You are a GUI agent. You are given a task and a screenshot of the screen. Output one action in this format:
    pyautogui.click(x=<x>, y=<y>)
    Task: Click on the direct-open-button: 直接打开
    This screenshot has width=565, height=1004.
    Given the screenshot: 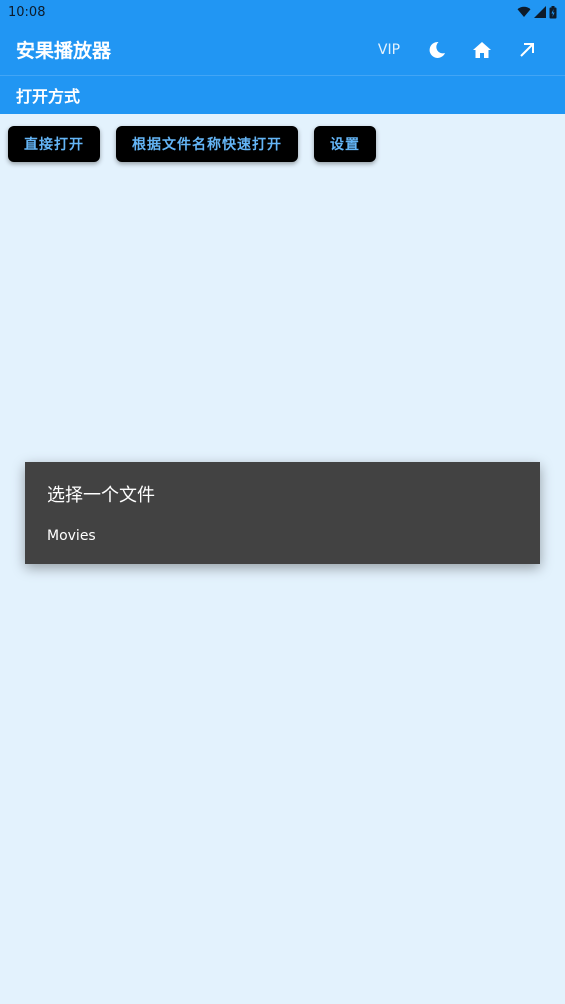 What is the action you would take?
    pyautogui.click(x=54, y=144)
    